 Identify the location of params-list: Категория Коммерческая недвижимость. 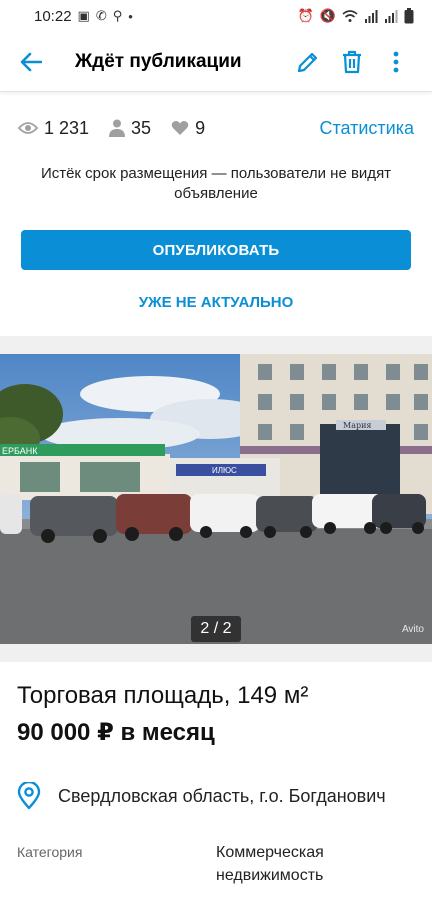
(216, 864).